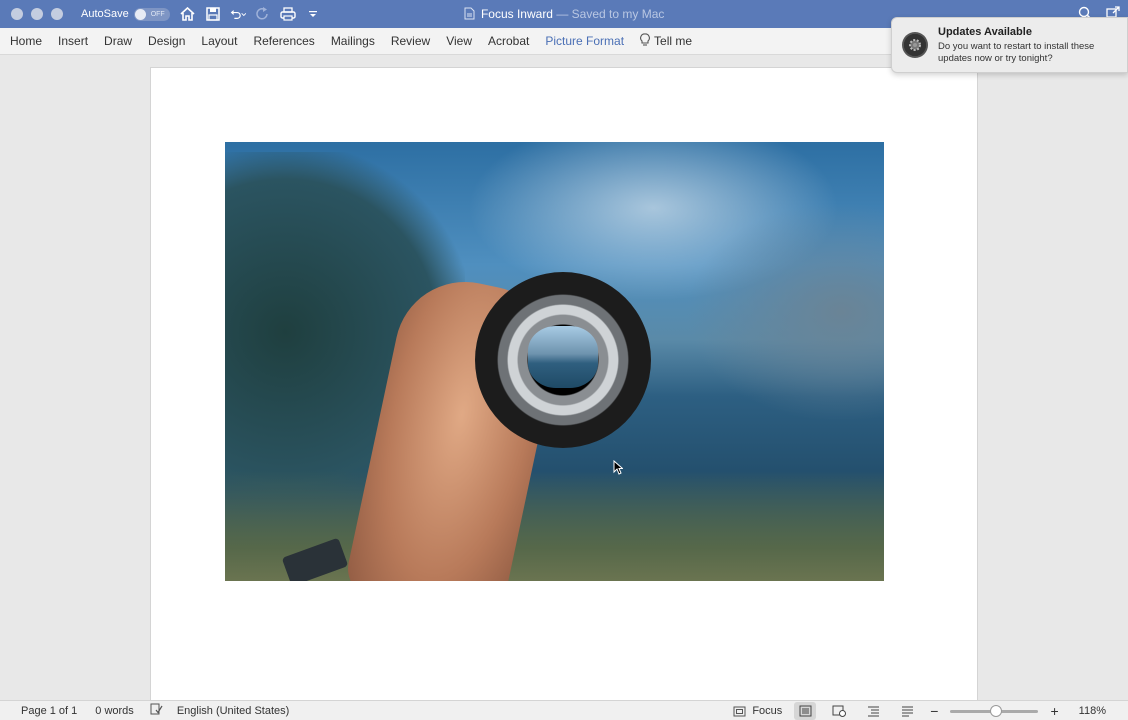  Describe the element at coordinates (985, 32) in the screenshot. I see `notification-title: Updates Available` at that location.